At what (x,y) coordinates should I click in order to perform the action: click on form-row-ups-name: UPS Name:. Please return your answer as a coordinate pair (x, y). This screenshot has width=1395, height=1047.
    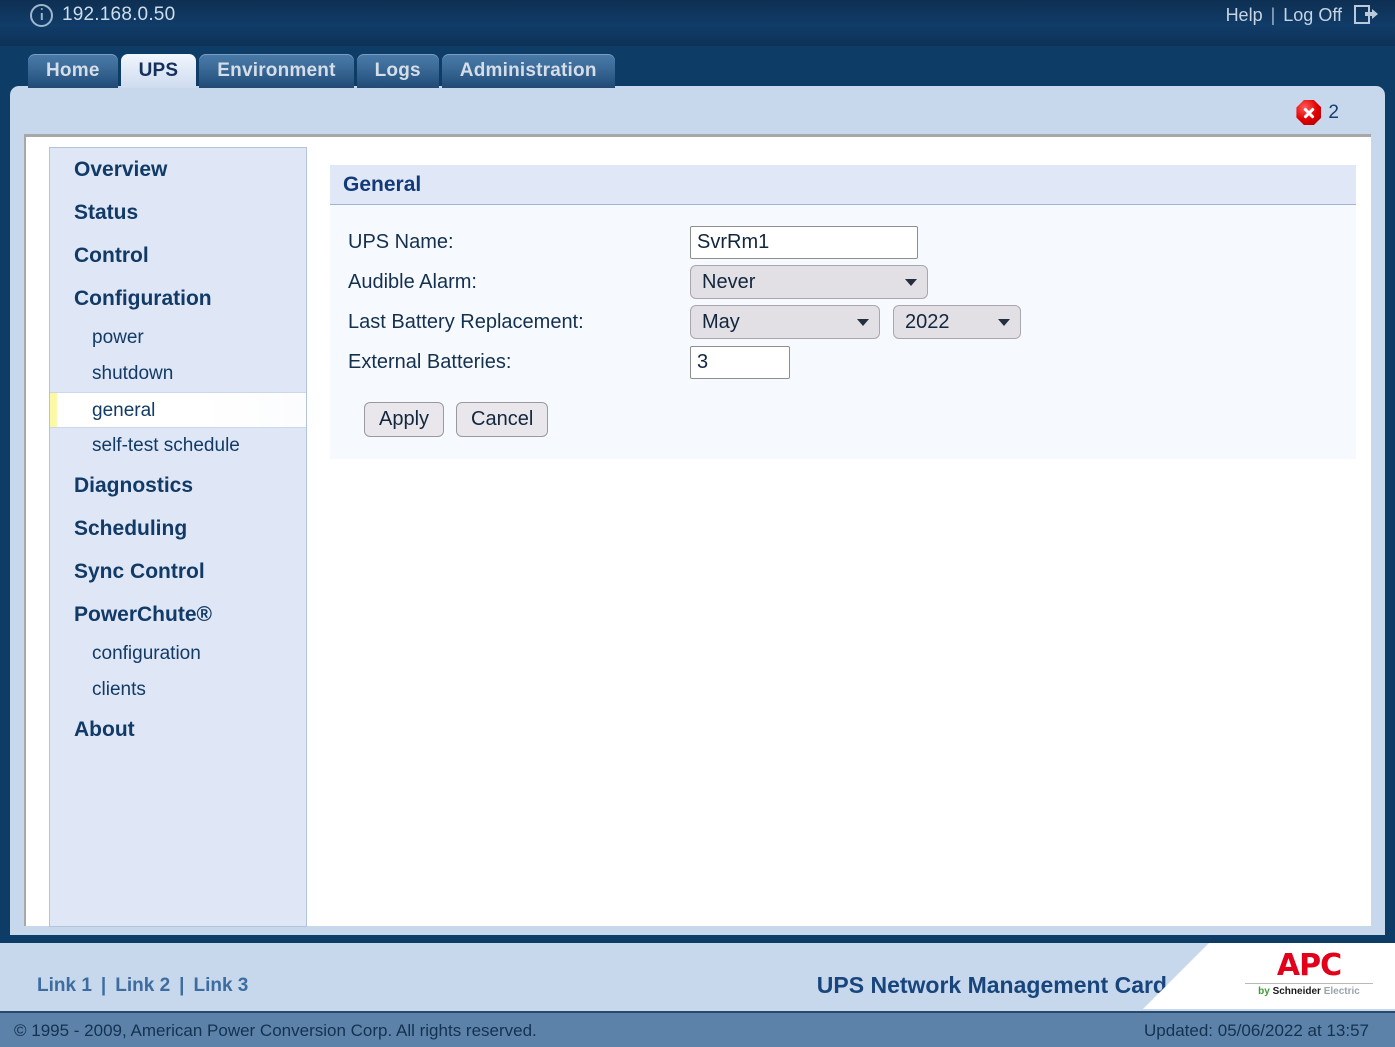
    Looking at the image, I should click on (852, 242).